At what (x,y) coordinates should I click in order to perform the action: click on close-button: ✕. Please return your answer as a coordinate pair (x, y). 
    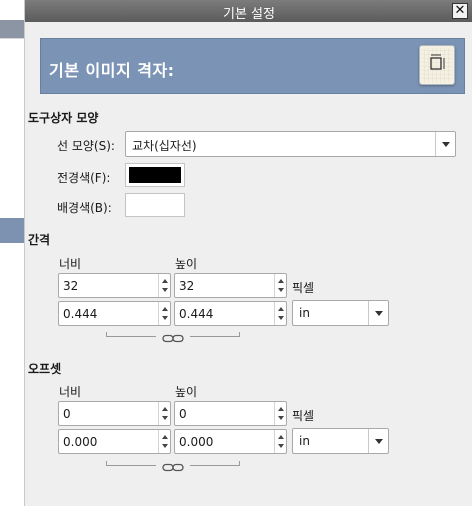
    Looking at the image, I should click on (460, 11).